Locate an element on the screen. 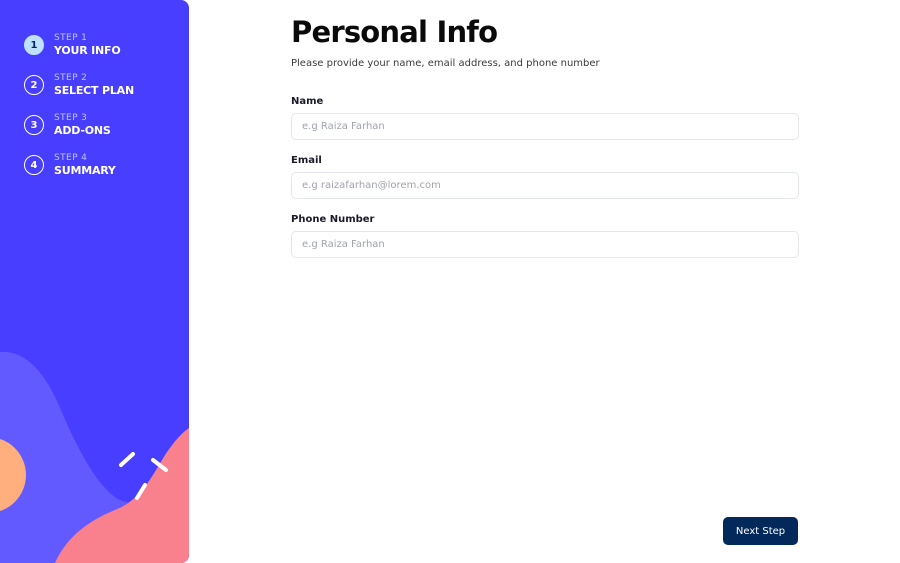 The height and width of the screenshot is (563, 900). email-input is located at coordinates (545, 185).